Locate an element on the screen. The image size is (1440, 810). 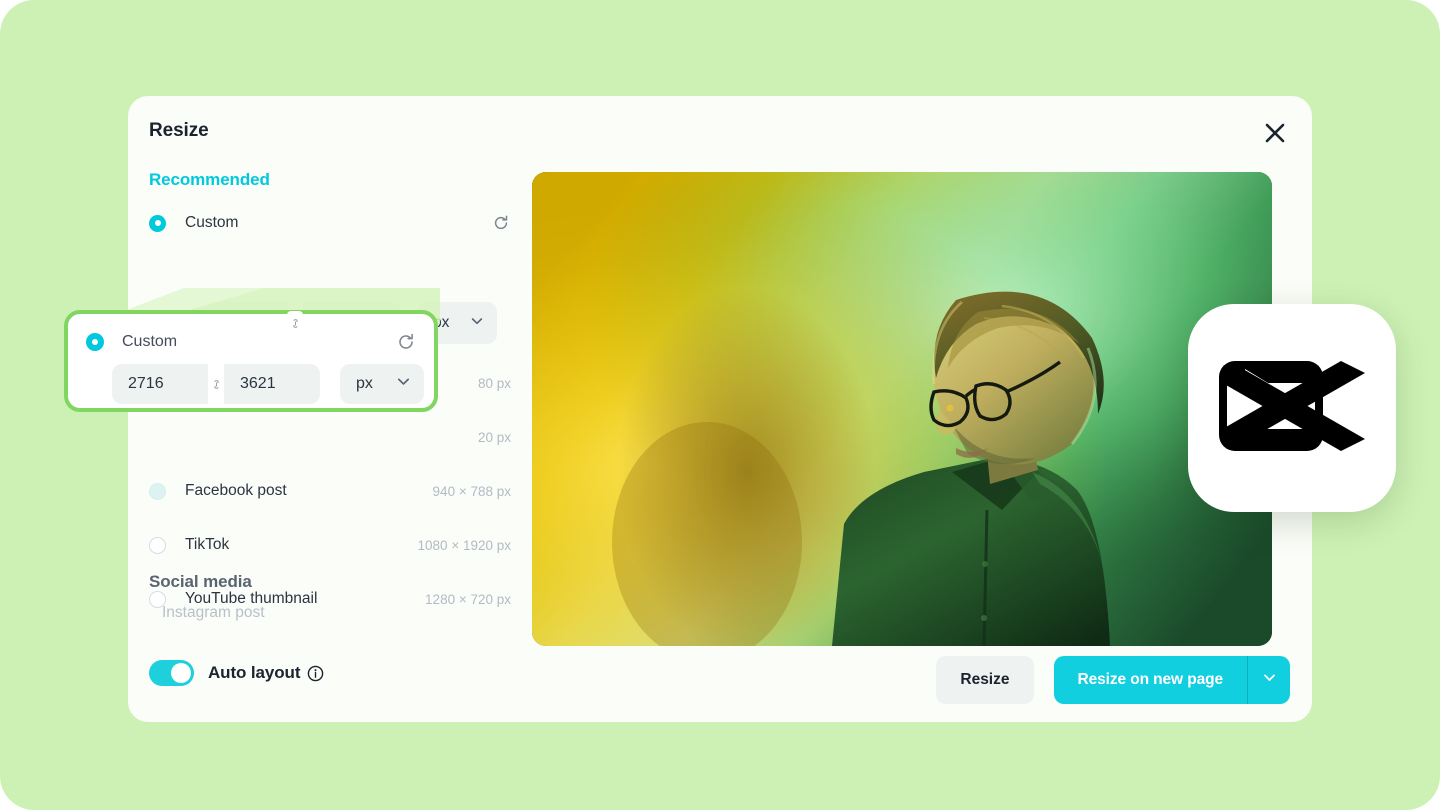
preset-row-custom: Custom is located at coordinates (330, 223).